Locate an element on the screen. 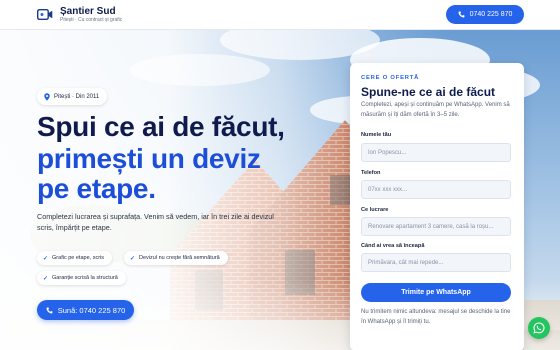 Image resolution: width=560 pixels, height=350 pixels. feature-chip: ✓ Grafic pe etape, scris is located at coordinates (74, 258).